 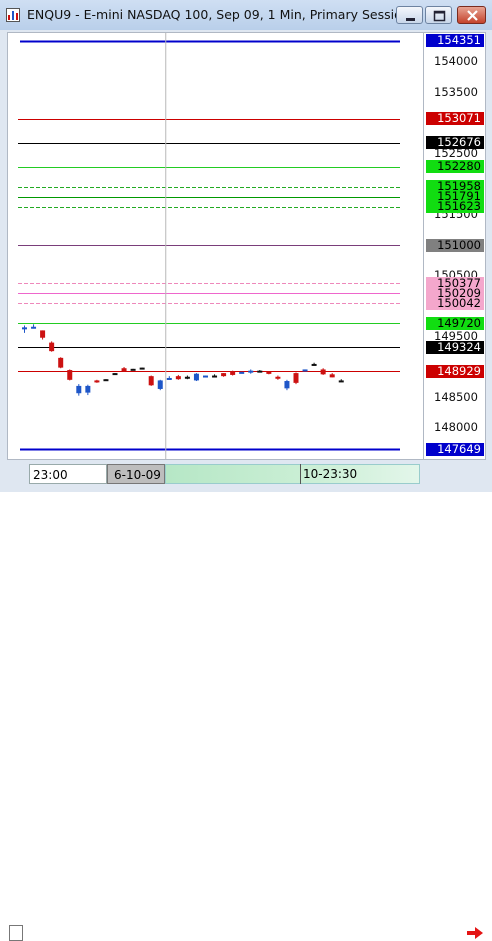 I want to click on price-axis-tick: 154000, so click(x=456, y=61).